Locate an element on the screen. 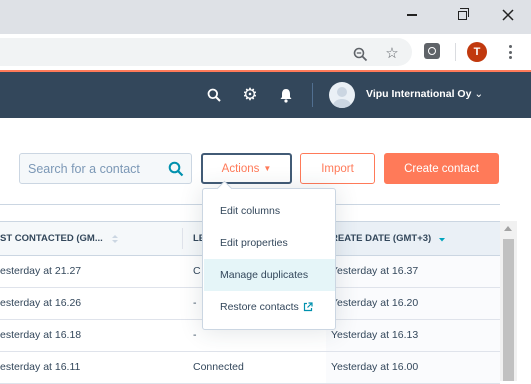 This screenshot has height=384, width=531. nav-divider is located at coordinates (312, 95).